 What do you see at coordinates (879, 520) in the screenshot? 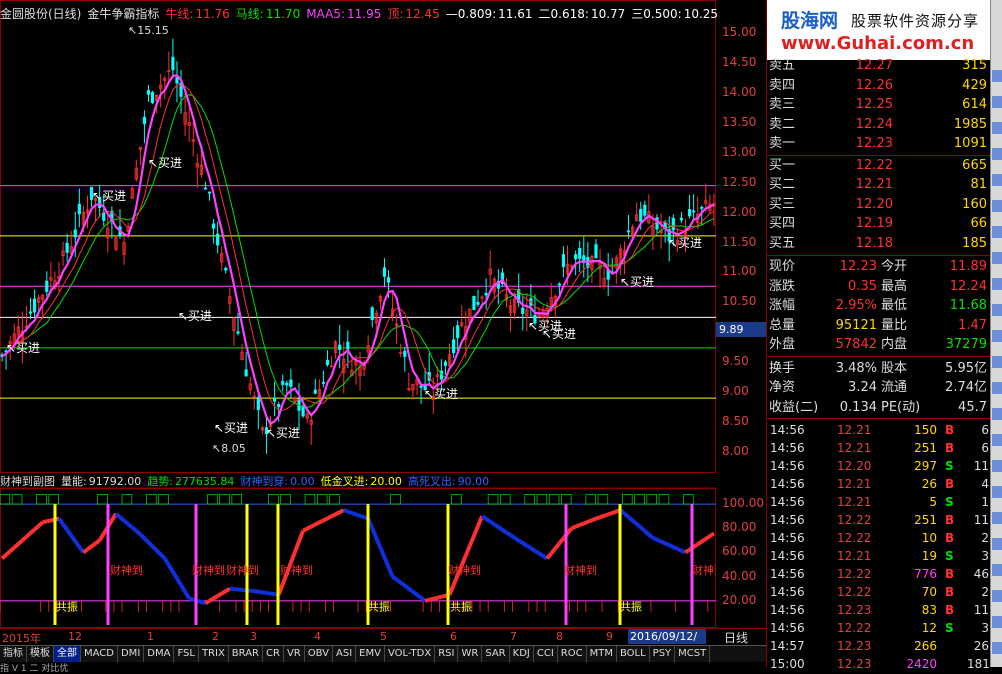
I see `tick-row: 14:5612.22251B11` at bounding box center [879, 520].